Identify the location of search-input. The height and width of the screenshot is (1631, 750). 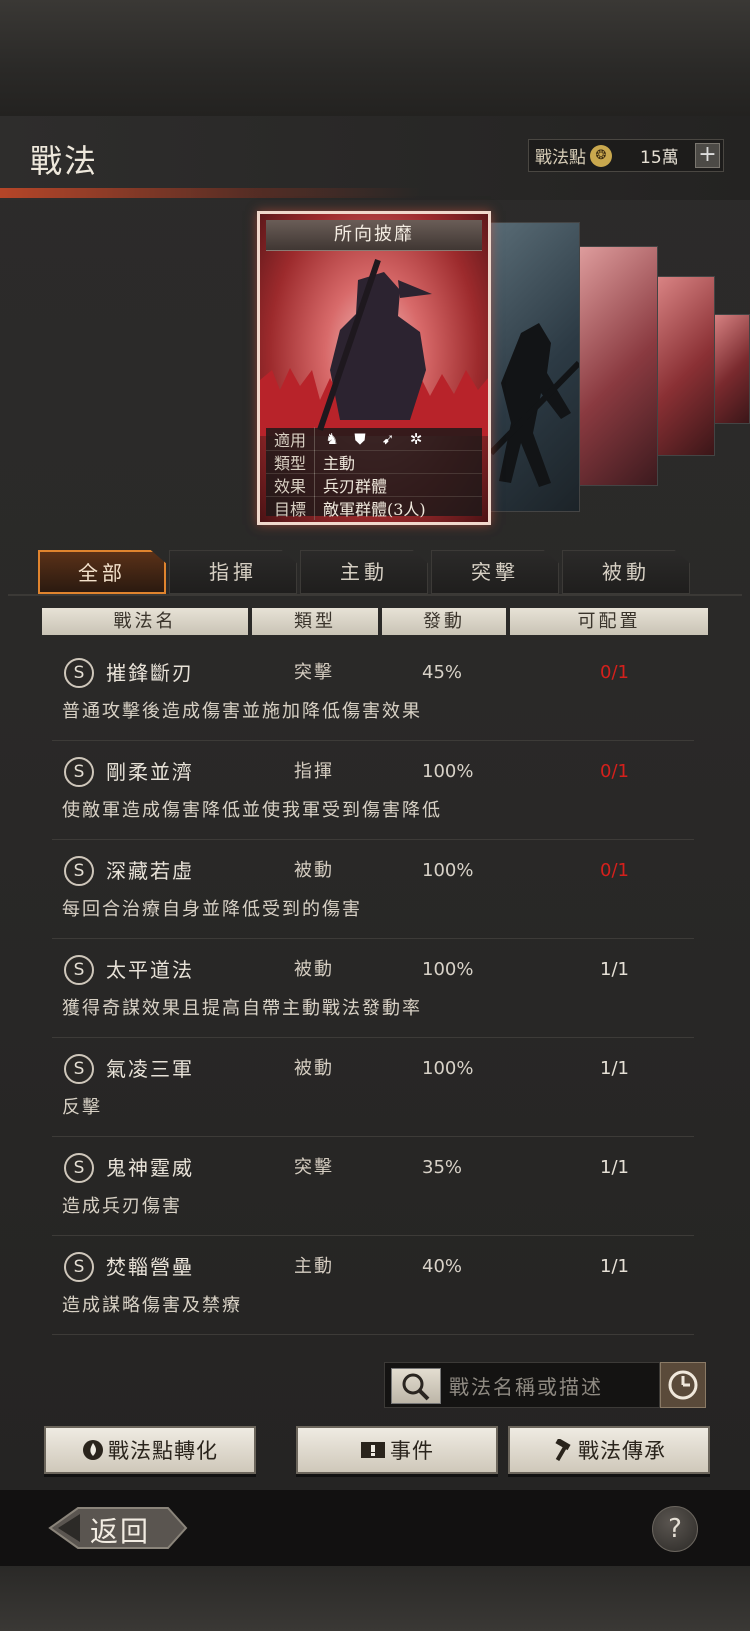
(553, 1387).